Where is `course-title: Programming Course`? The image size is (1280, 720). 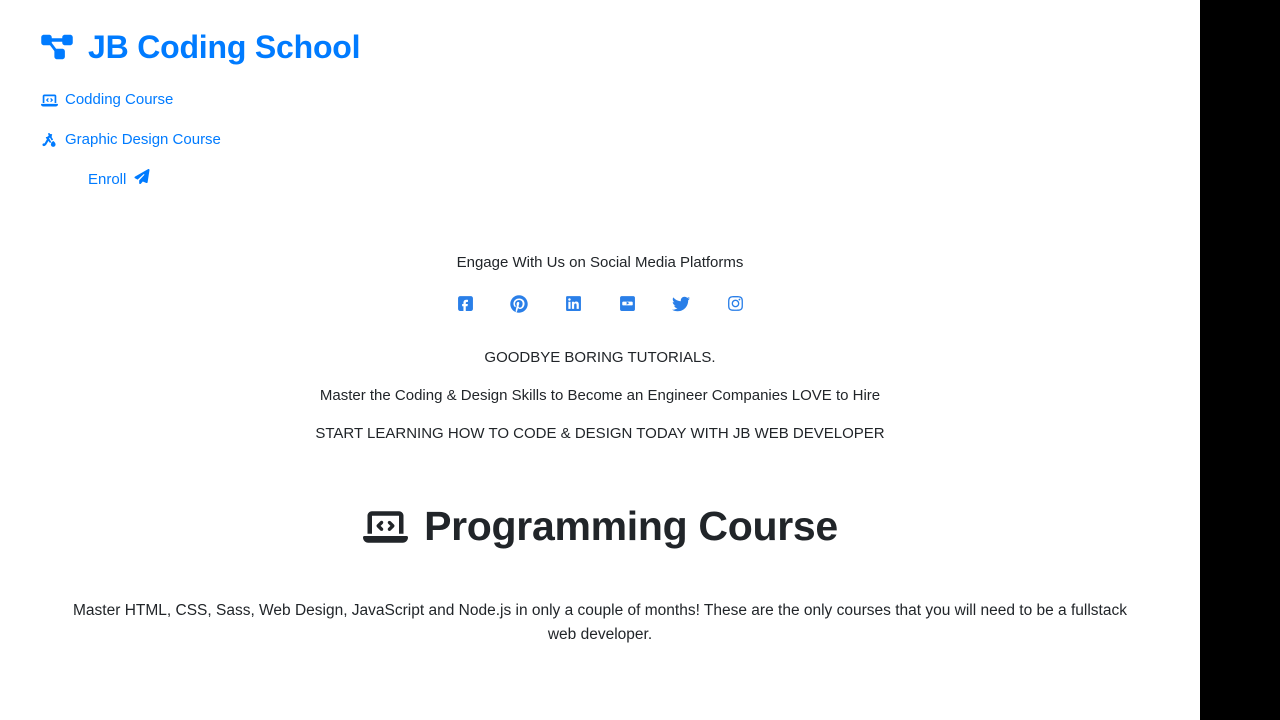 course-title: Programming Course is located at coordinates (600, 526).